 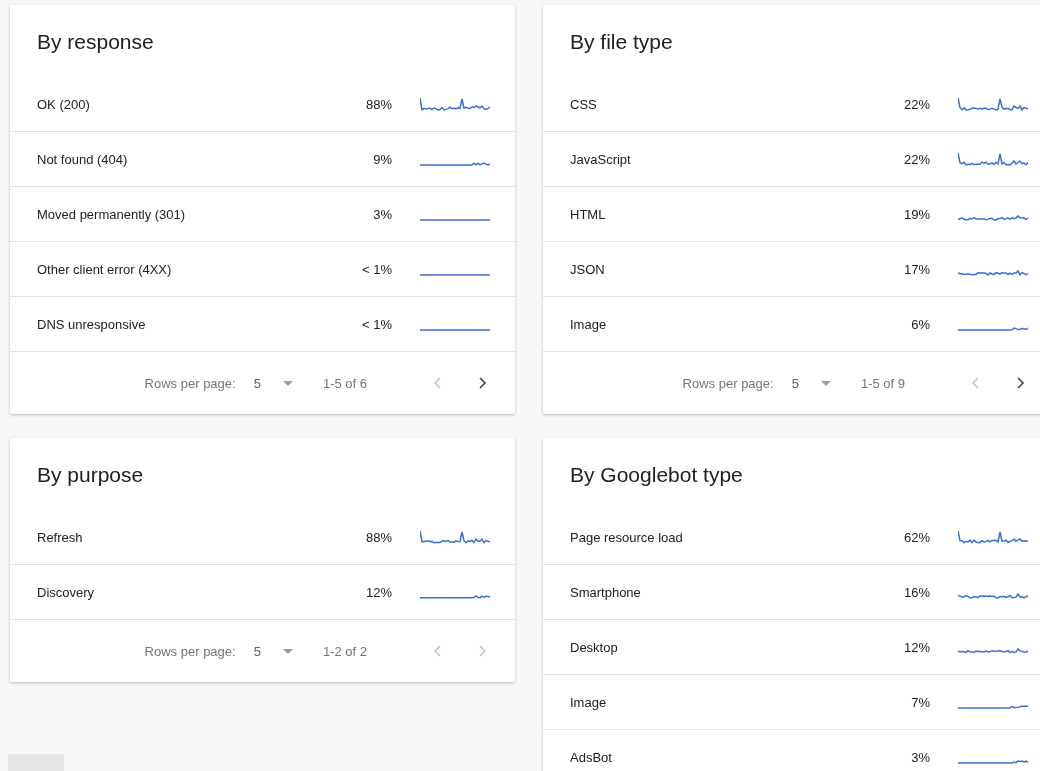 I want to click on row-label: Page resource load, so click(x=627, y=537).